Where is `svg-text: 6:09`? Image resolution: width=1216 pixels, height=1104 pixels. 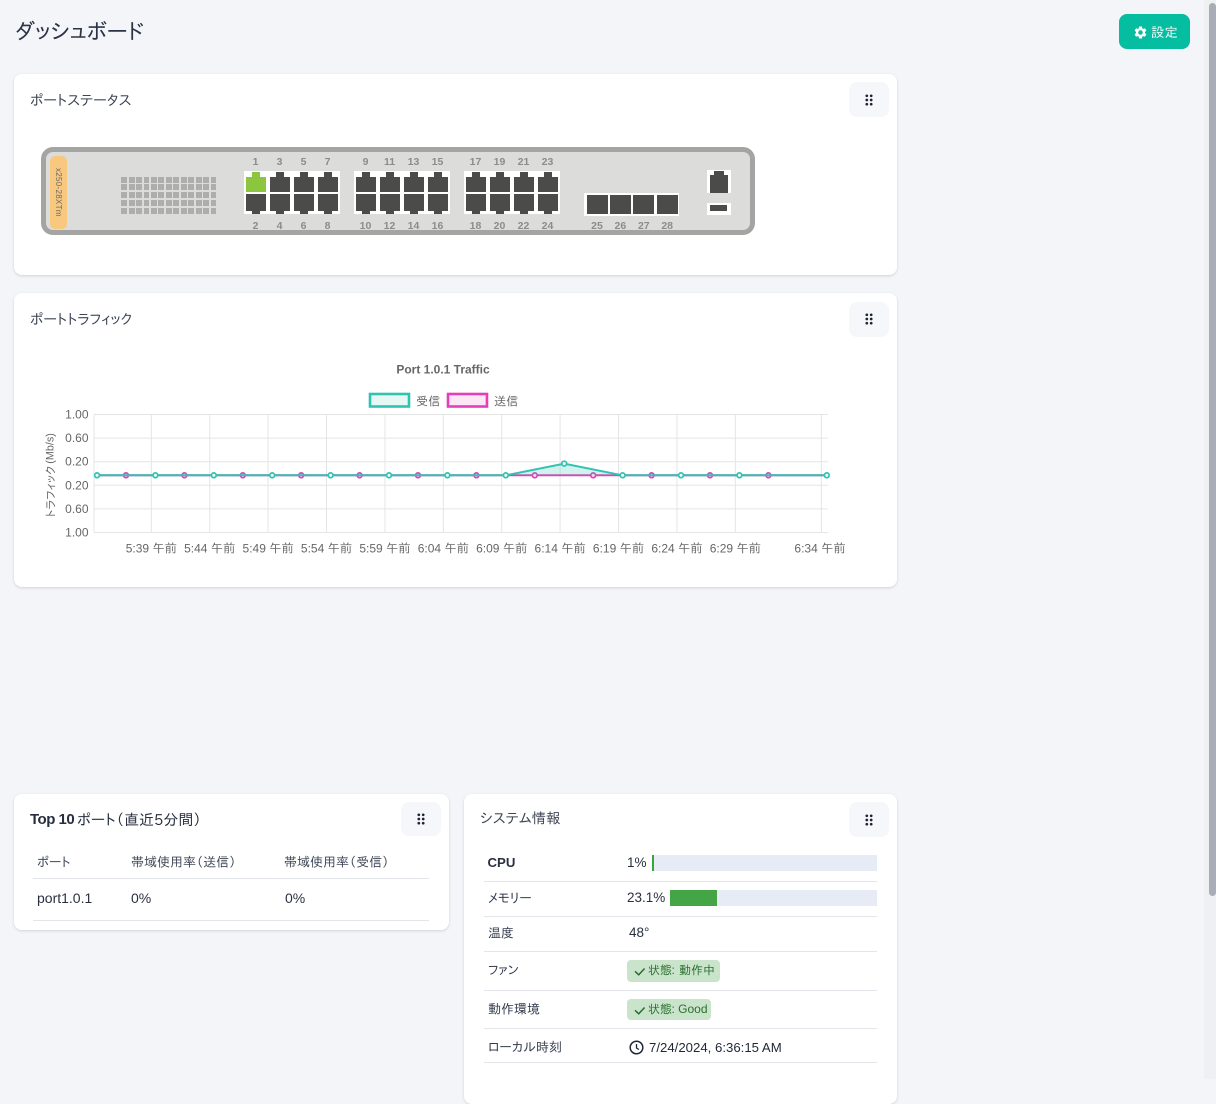
svg-text: 6:09 is located at coordinates (488, 549).